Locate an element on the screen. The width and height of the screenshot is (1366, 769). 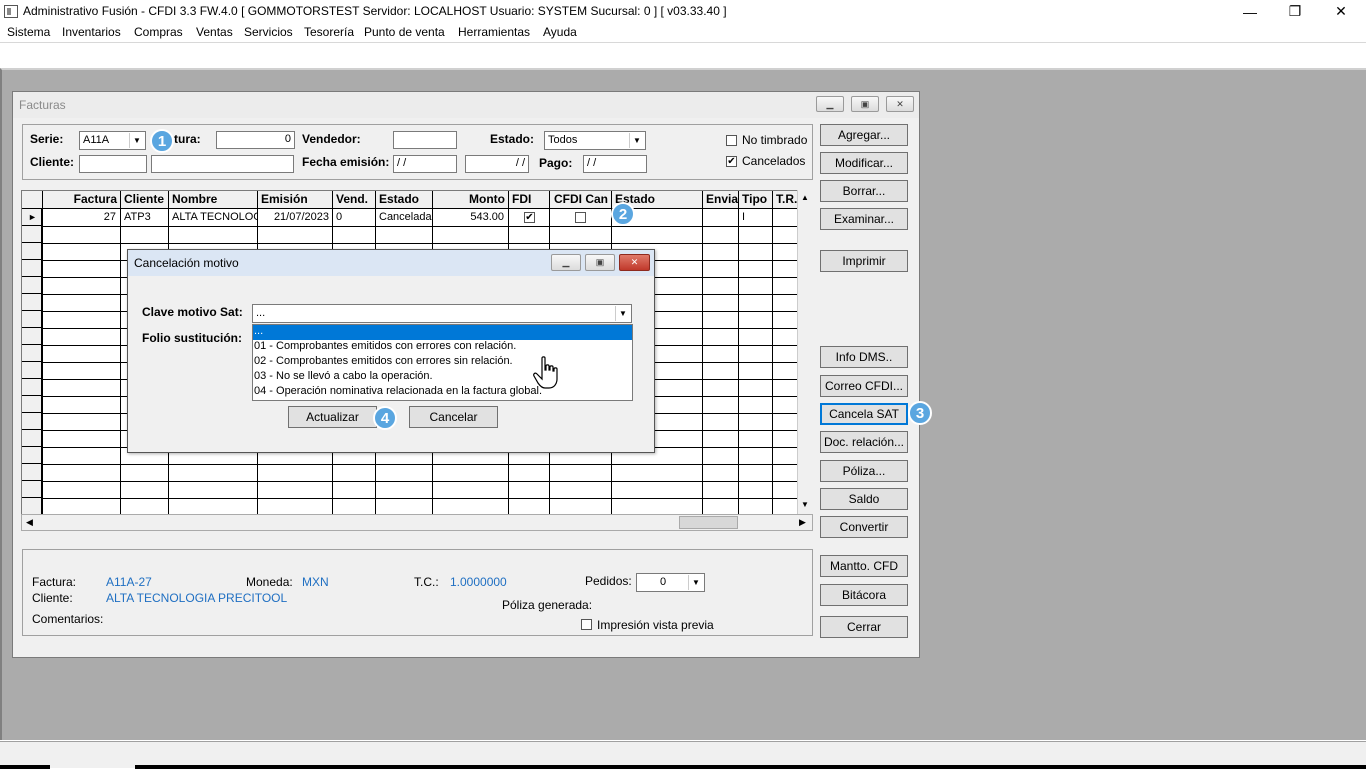
actualizar-button: Actualizar is located at coordinates (332, 417).